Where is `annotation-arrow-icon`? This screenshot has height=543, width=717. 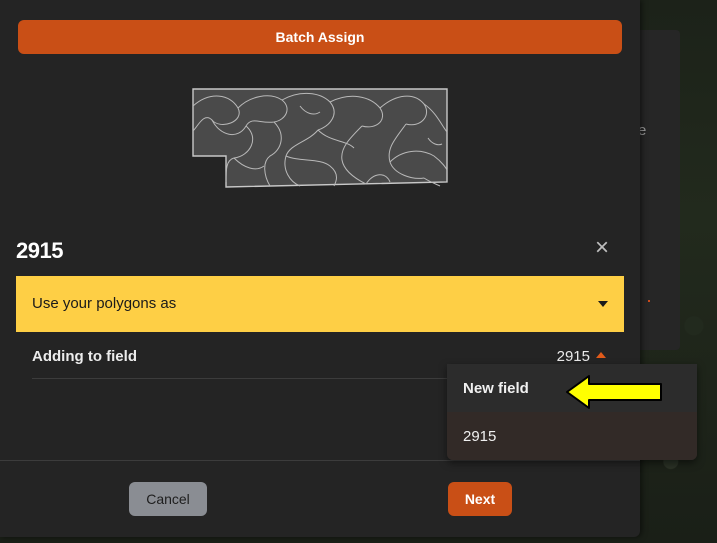 annotation-arrow-icon is located at coordinates (614, 392).